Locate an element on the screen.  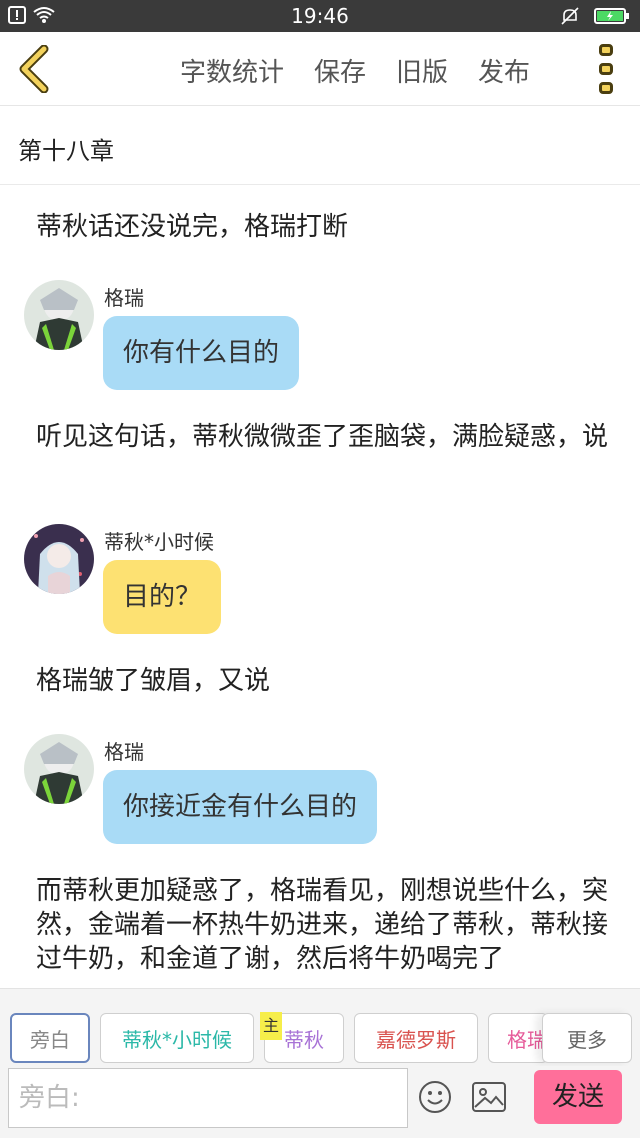
chapter-title-field: 第十八章 is located at coordinates (320, 146).